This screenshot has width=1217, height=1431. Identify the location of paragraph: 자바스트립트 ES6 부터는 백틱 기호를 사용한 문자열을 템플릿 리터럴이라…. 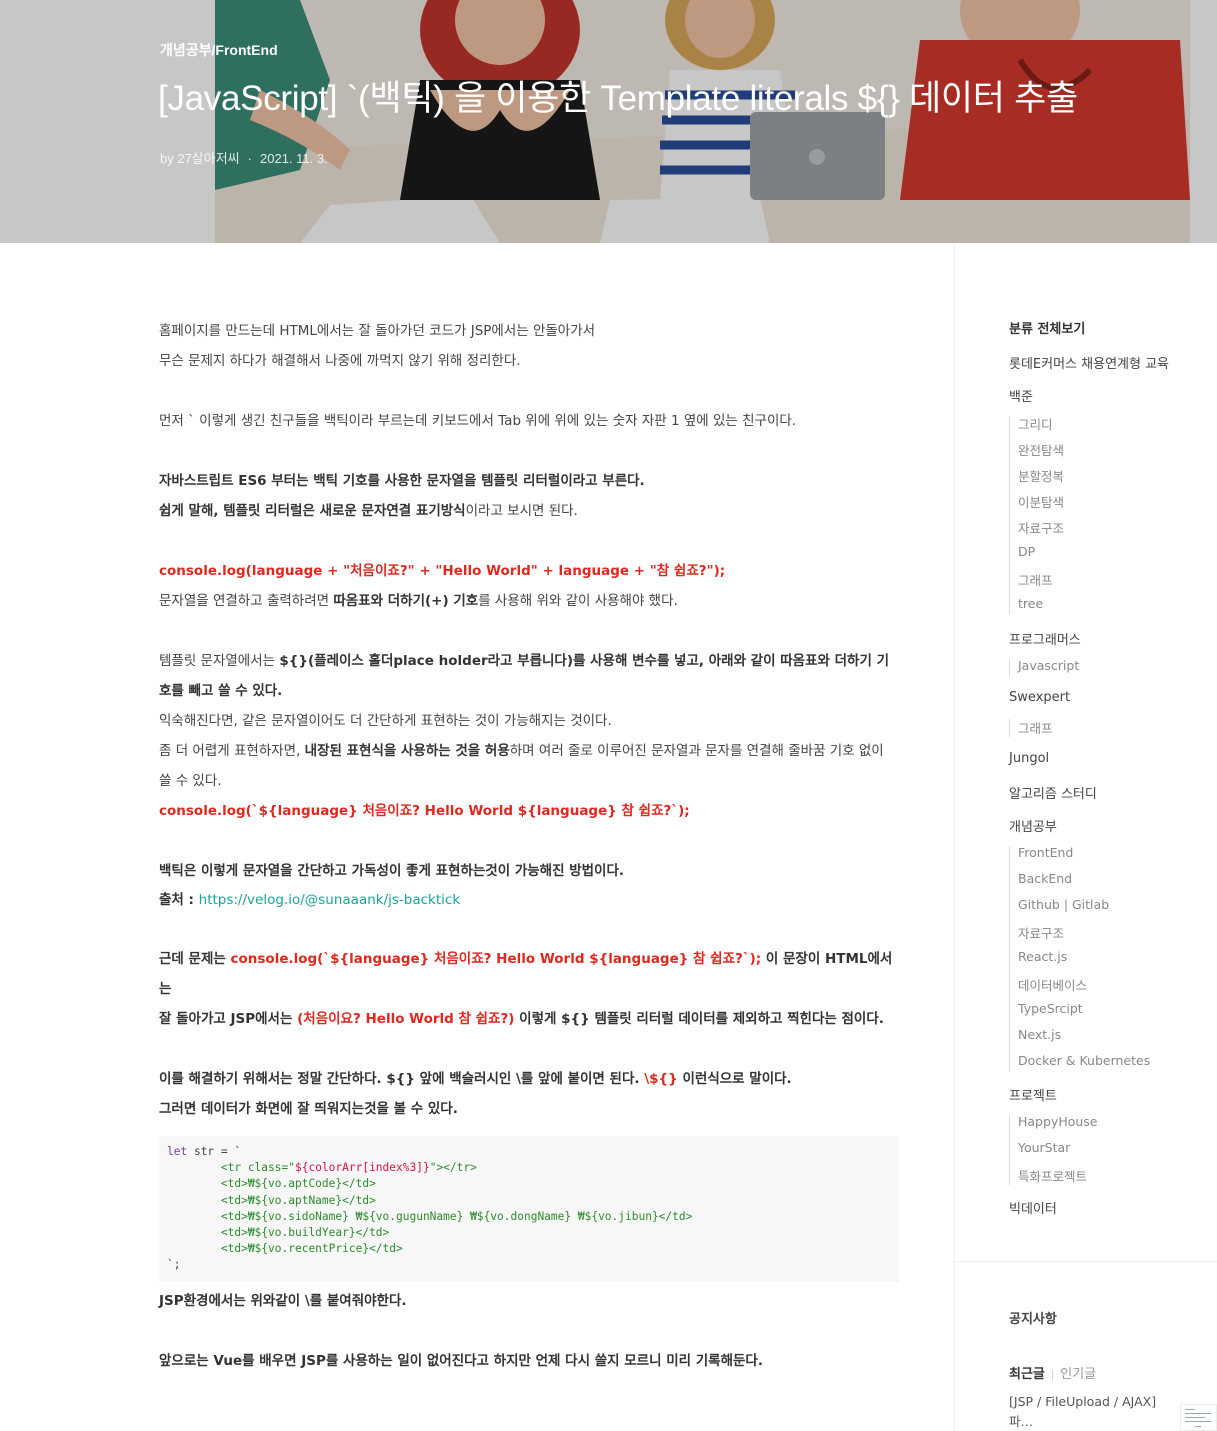
(402, 481).